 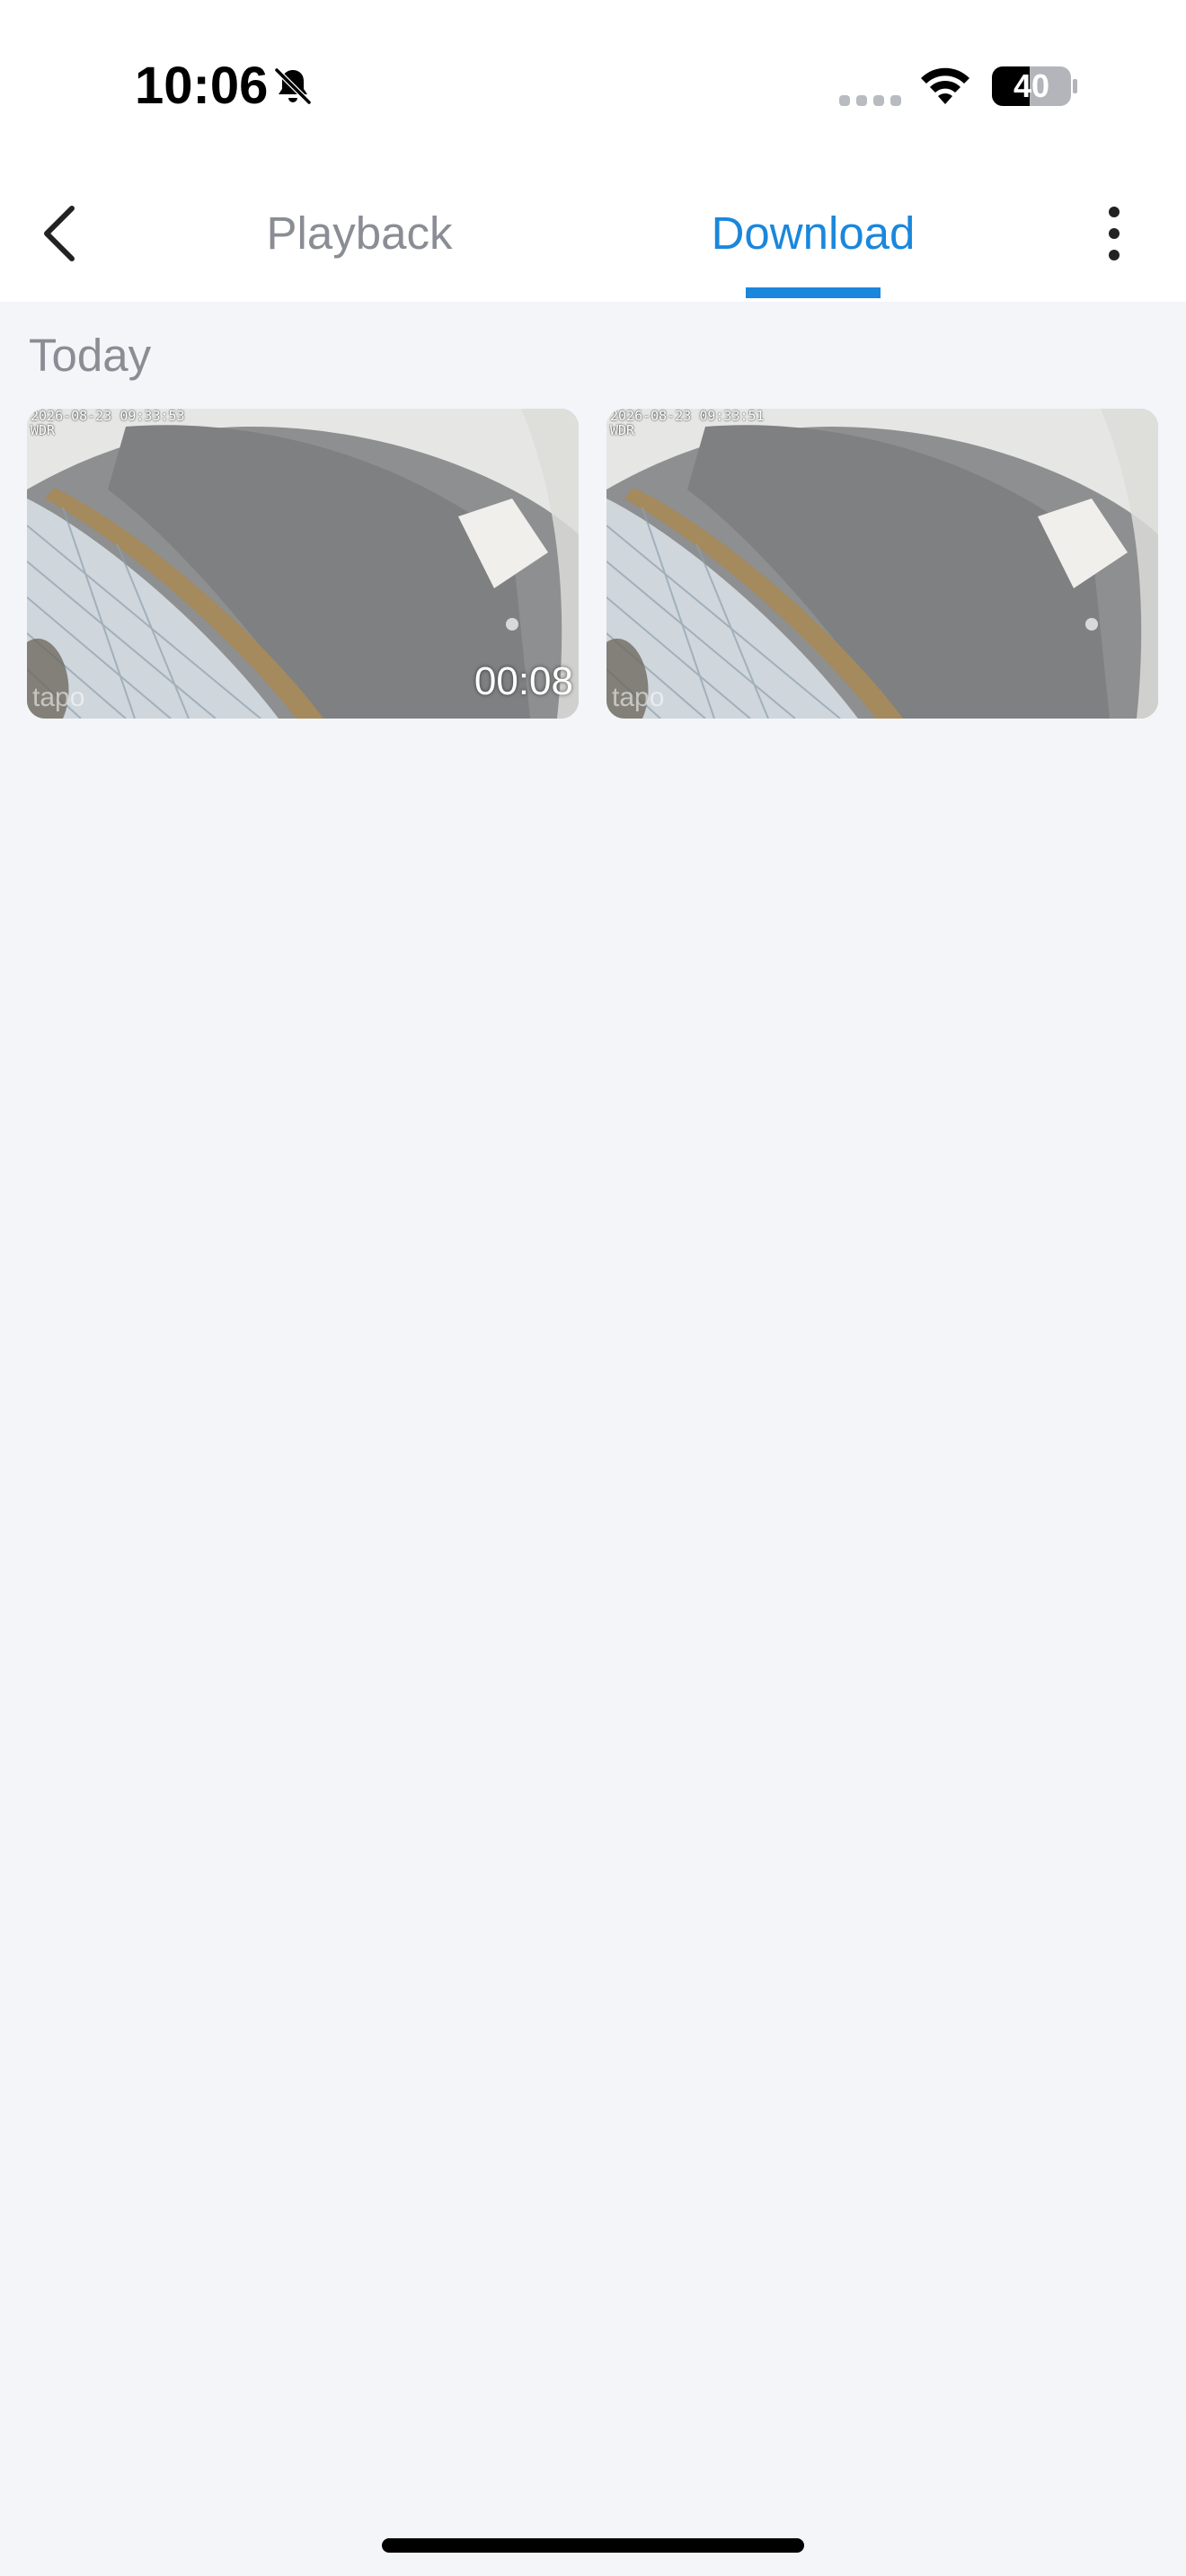 I want to click on back-button, so click(x=67, y=233).